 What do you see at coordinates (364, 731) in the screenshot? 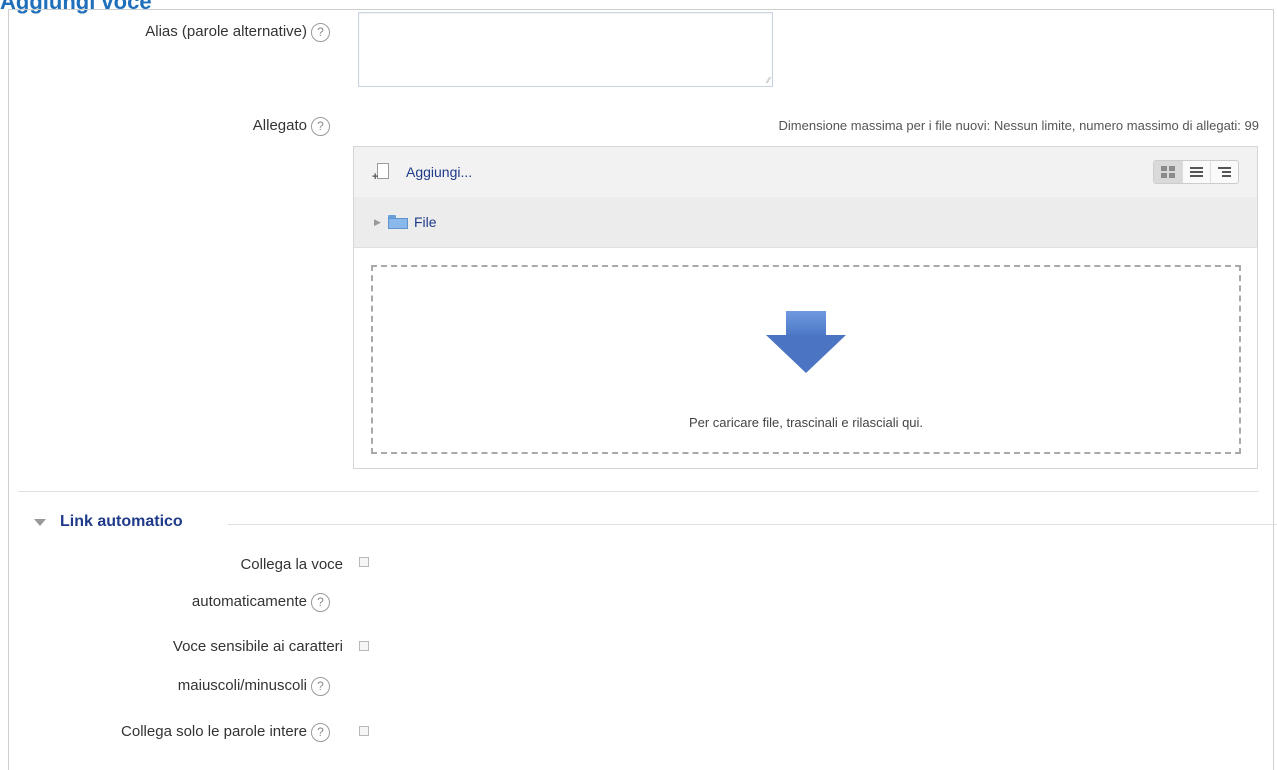
I see `full-words-checkbox` at bounding box center [364, 731].